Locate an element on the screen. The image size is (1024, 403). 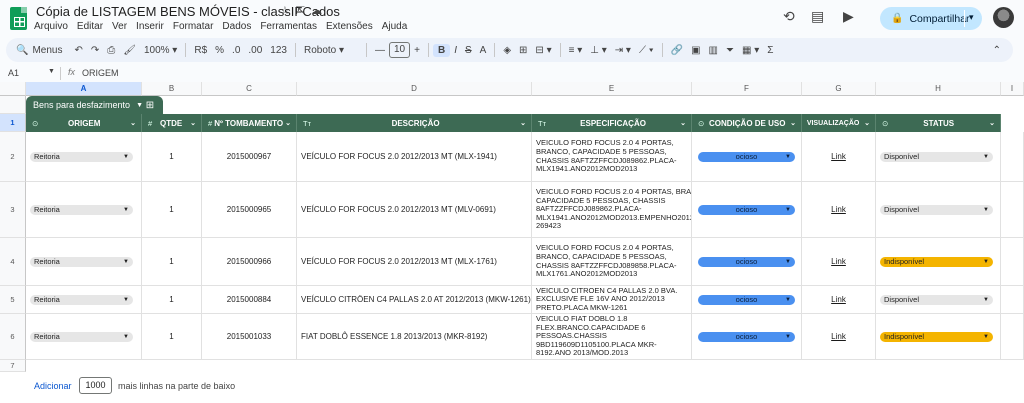
currency-button: R$ is located at coordinates (200, 50).